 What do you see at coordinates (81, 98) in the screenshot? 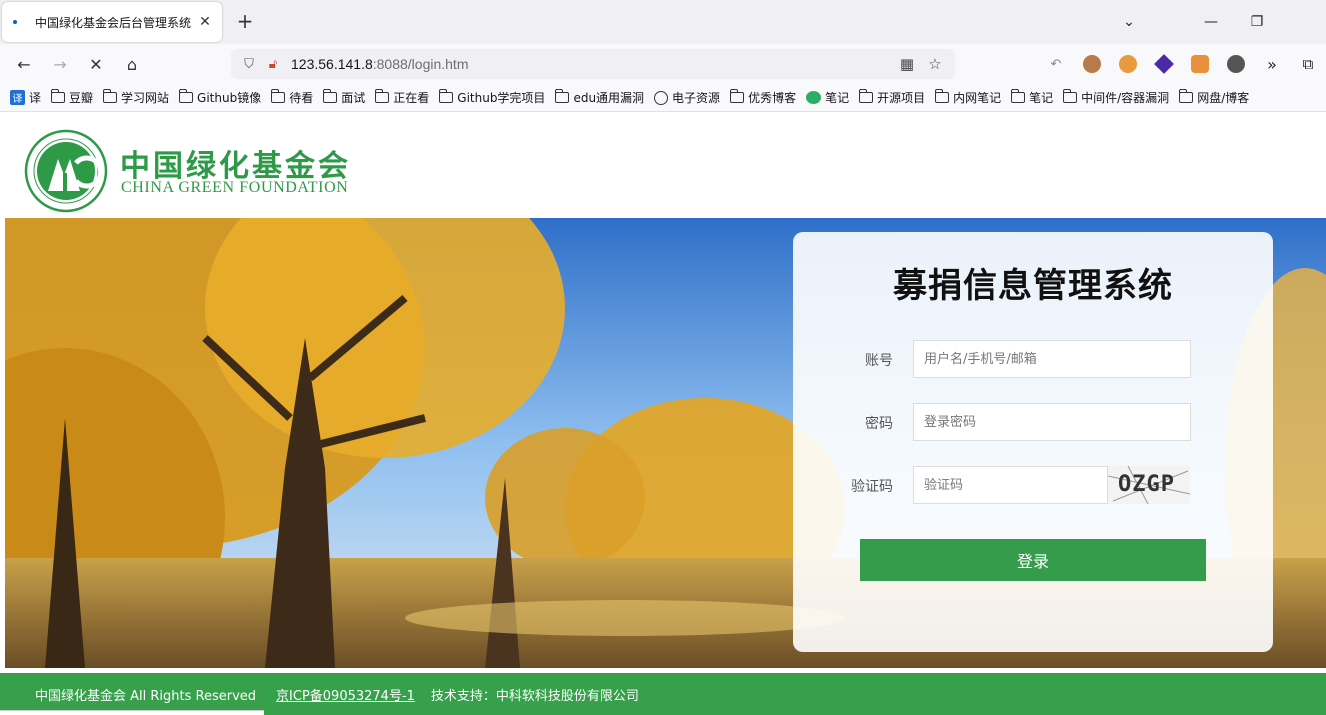
I see `bookmark-label: 豆瓣` at bounding box center [81, 98].